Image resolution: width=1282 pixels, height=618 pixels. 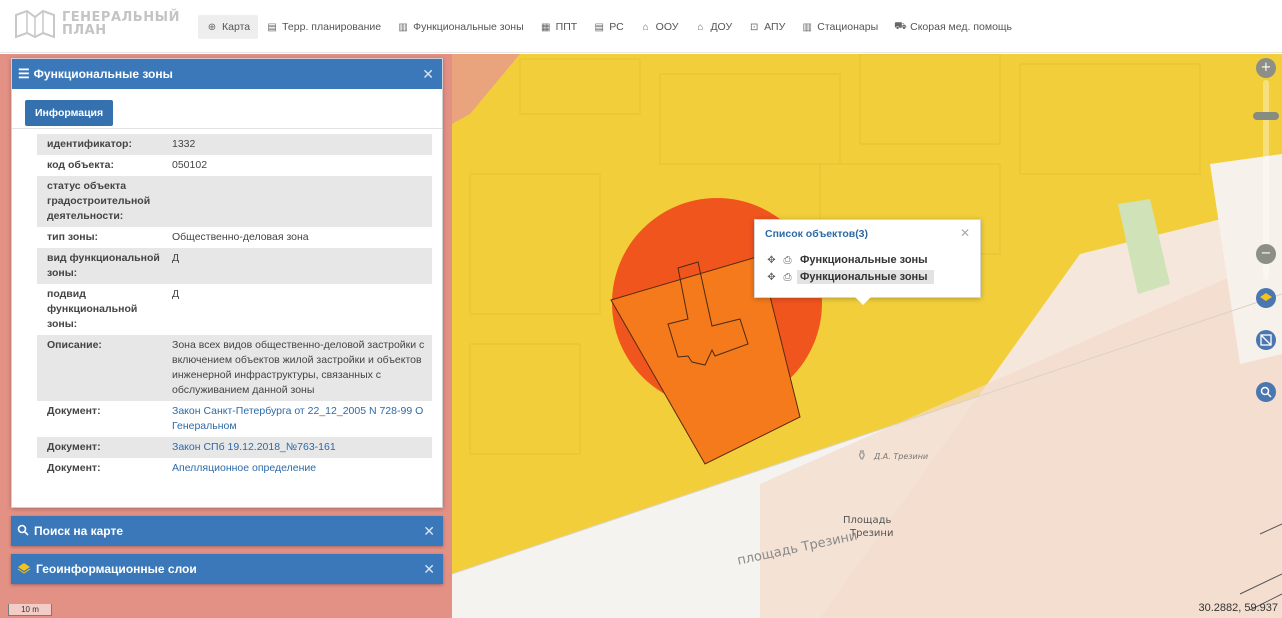 What do you see at coordinates (35, 24) in the screenshot?
I see `logo-map-icon` at bounding box center [35, 24].